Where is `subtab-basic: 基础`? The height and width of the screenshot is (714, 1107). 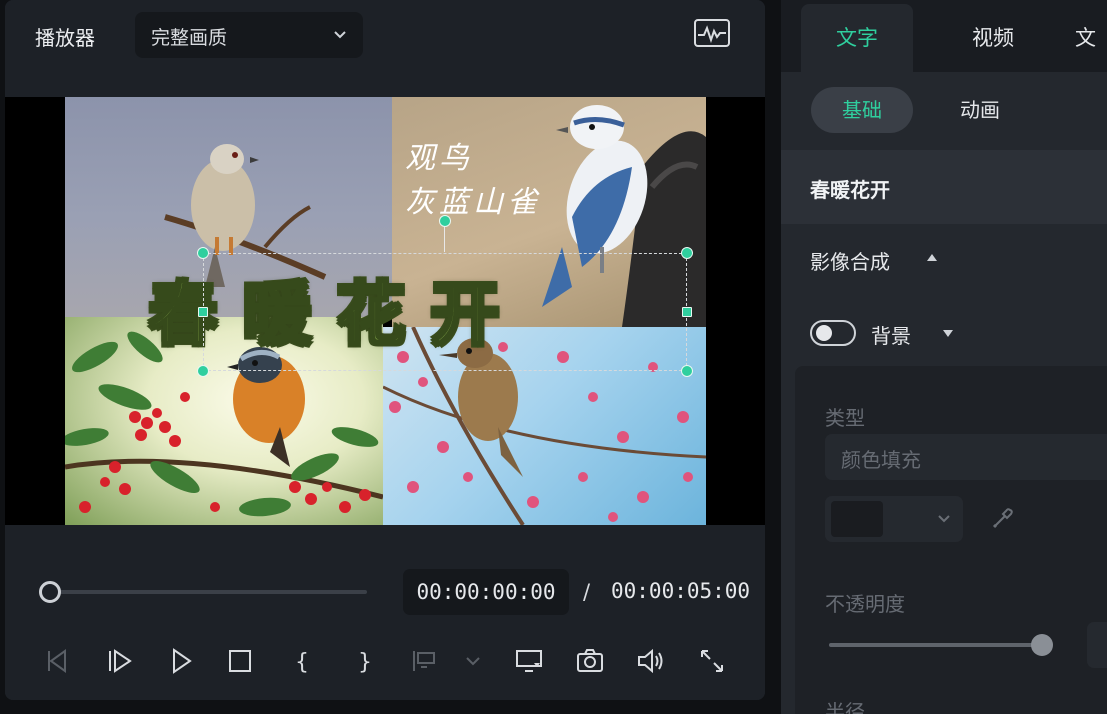
subtab-basic: 基础 is located at coordinates (862, 110).